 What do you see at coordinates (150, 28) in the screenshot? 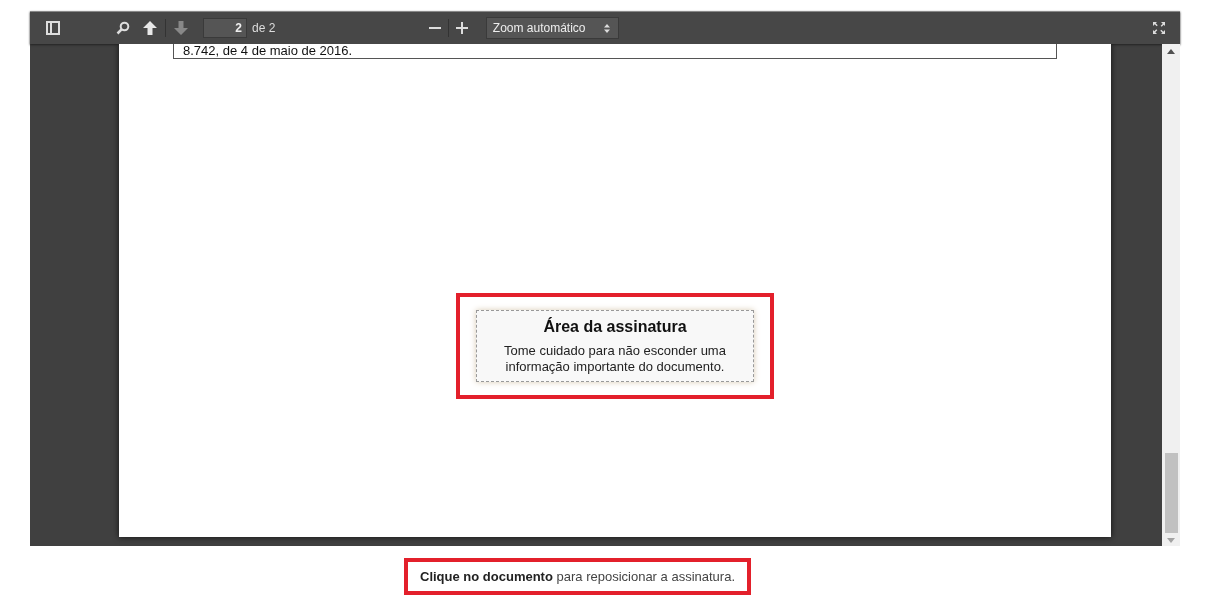
I see `arrow-up-icon` at bounding box center [150, 28].